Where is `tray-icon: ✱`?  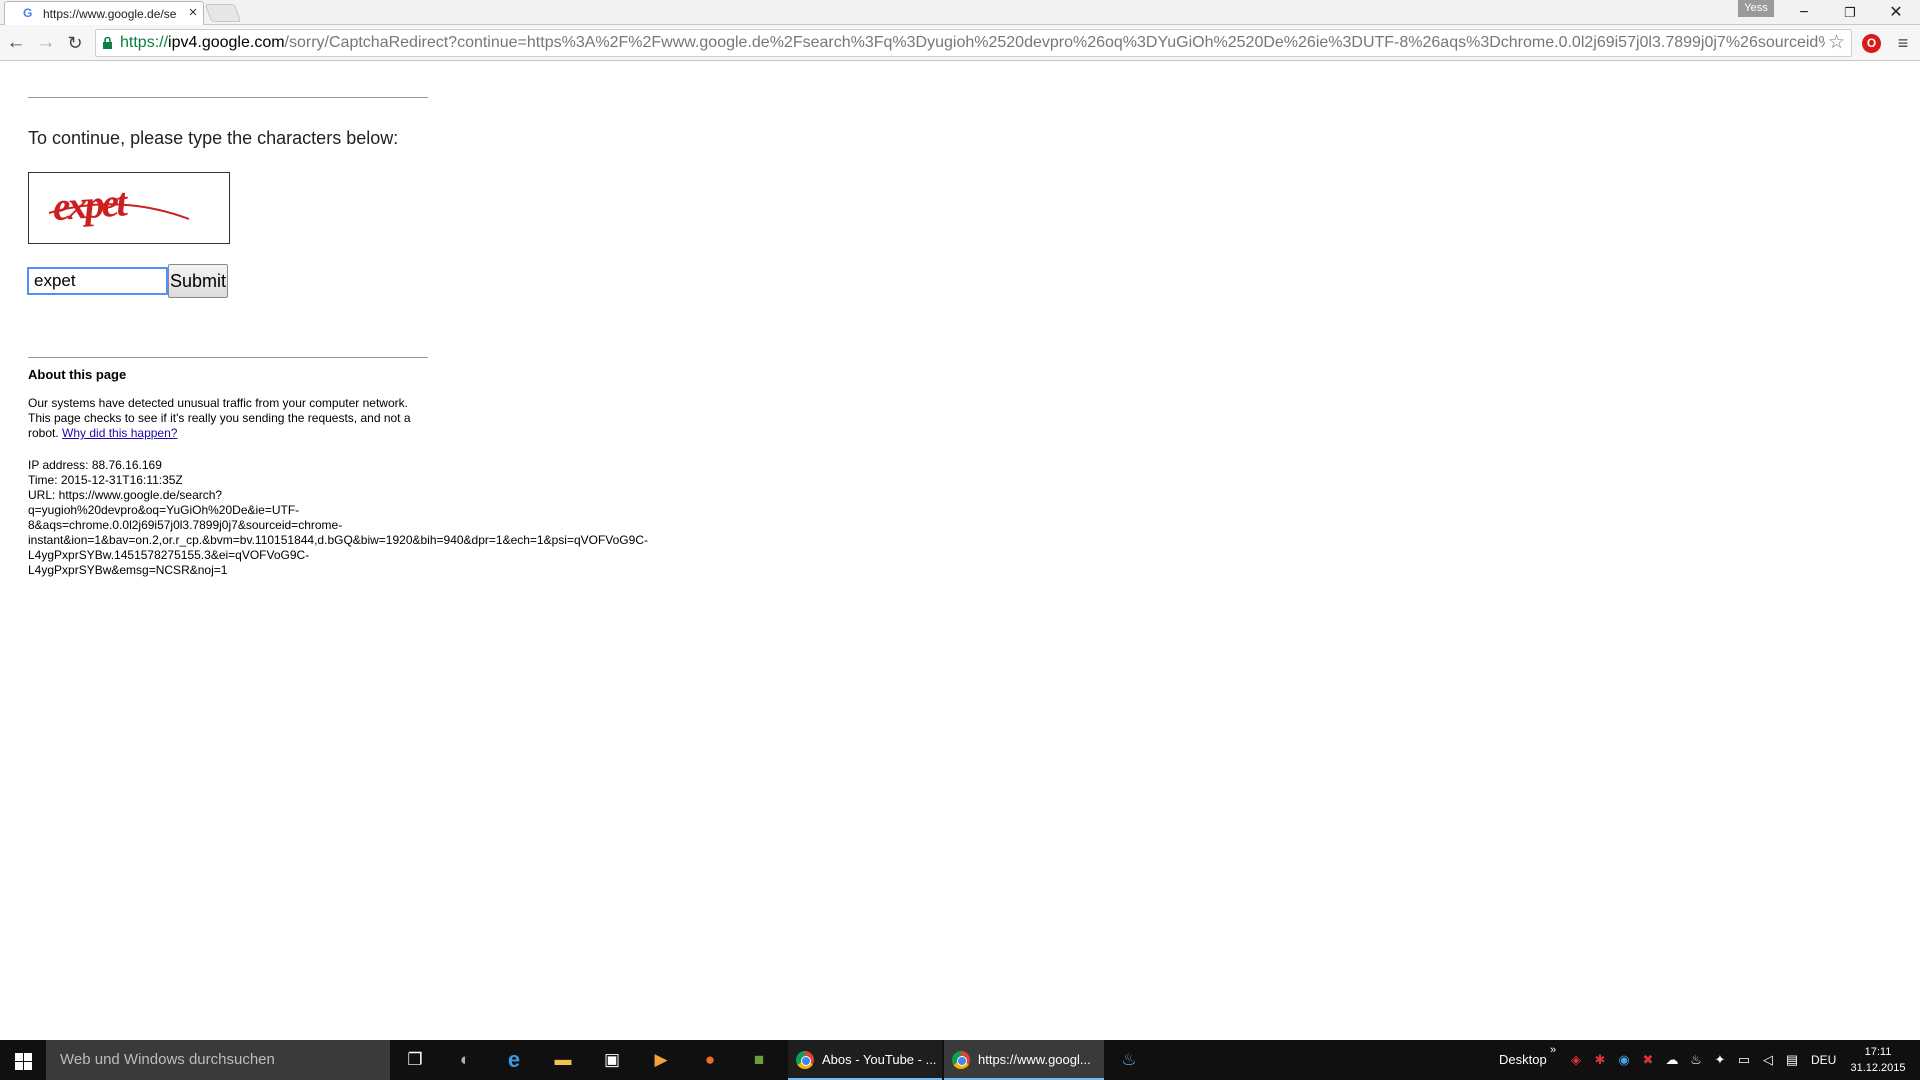
tray-icon: ✱ is located at coordinates (1600, 1060).